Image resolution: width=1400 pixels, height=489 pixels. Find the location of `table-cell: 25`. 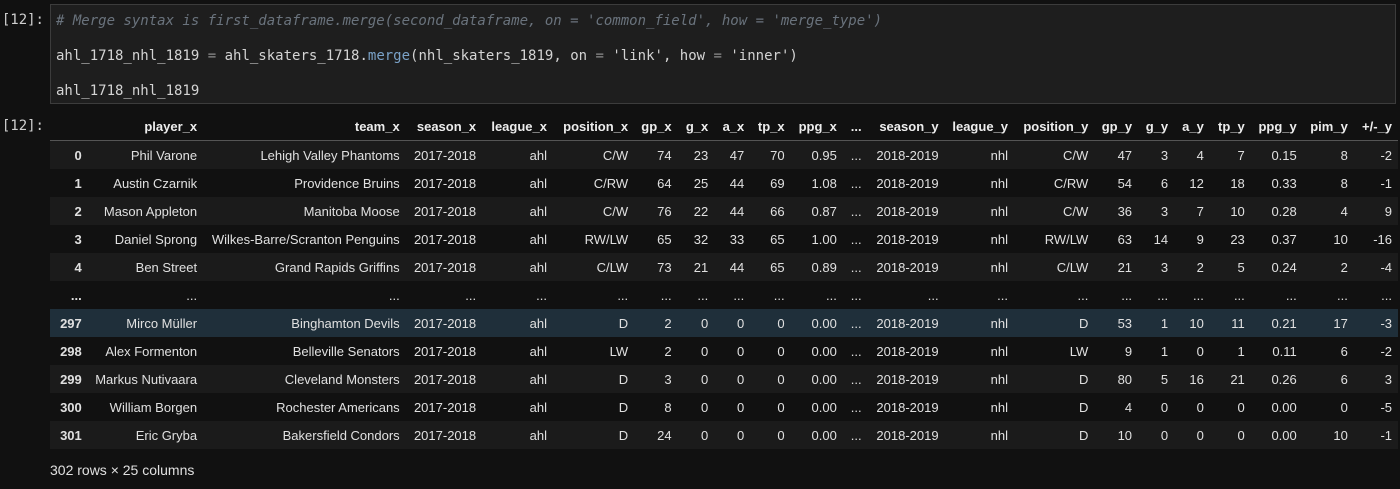

table-cell: 25 is located at coordinates (701, 183).